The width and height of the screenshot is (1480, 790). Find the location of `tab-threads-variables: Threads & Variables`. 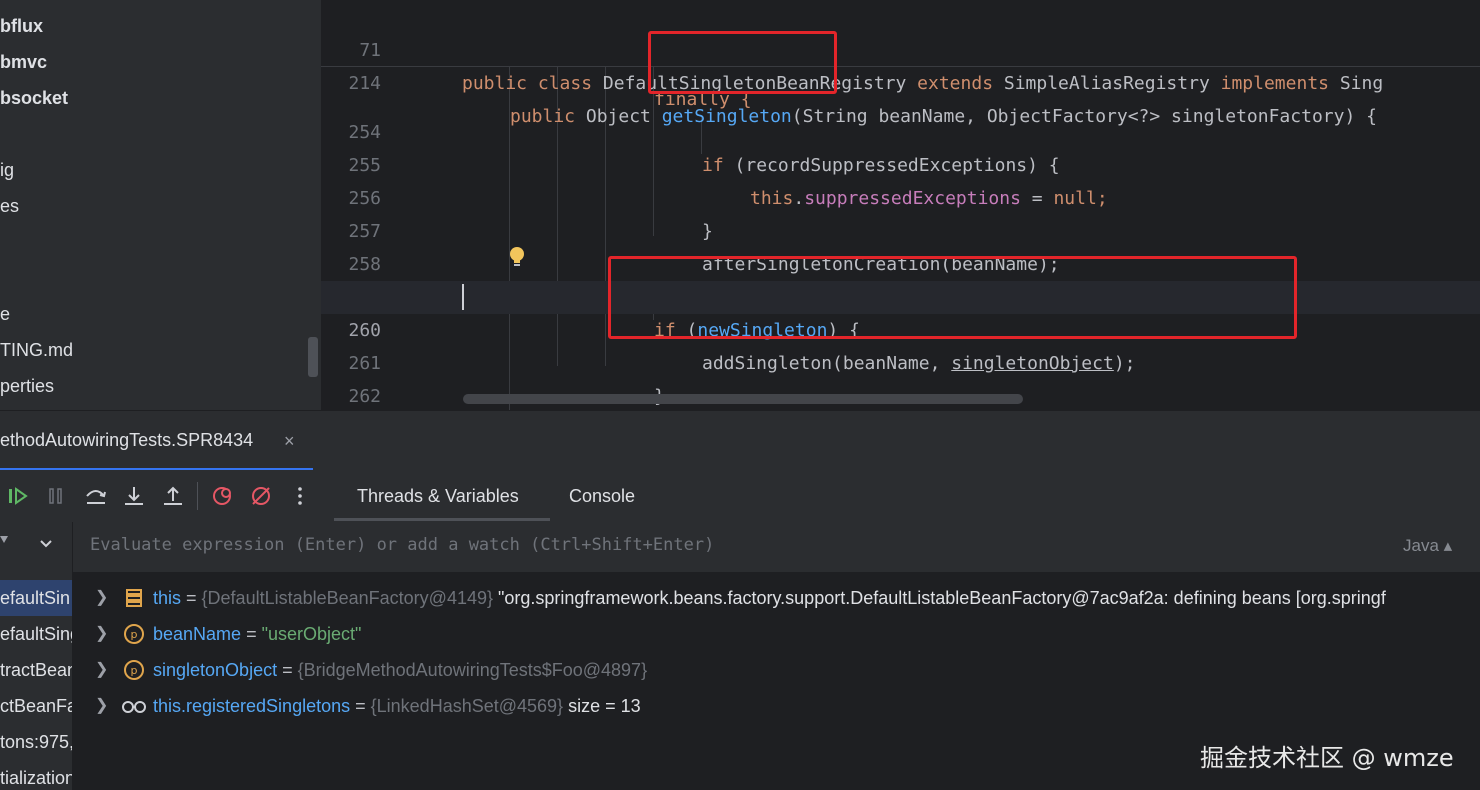

tab-threads-variables: Threads & Variables is located at coordinates (438, 496).